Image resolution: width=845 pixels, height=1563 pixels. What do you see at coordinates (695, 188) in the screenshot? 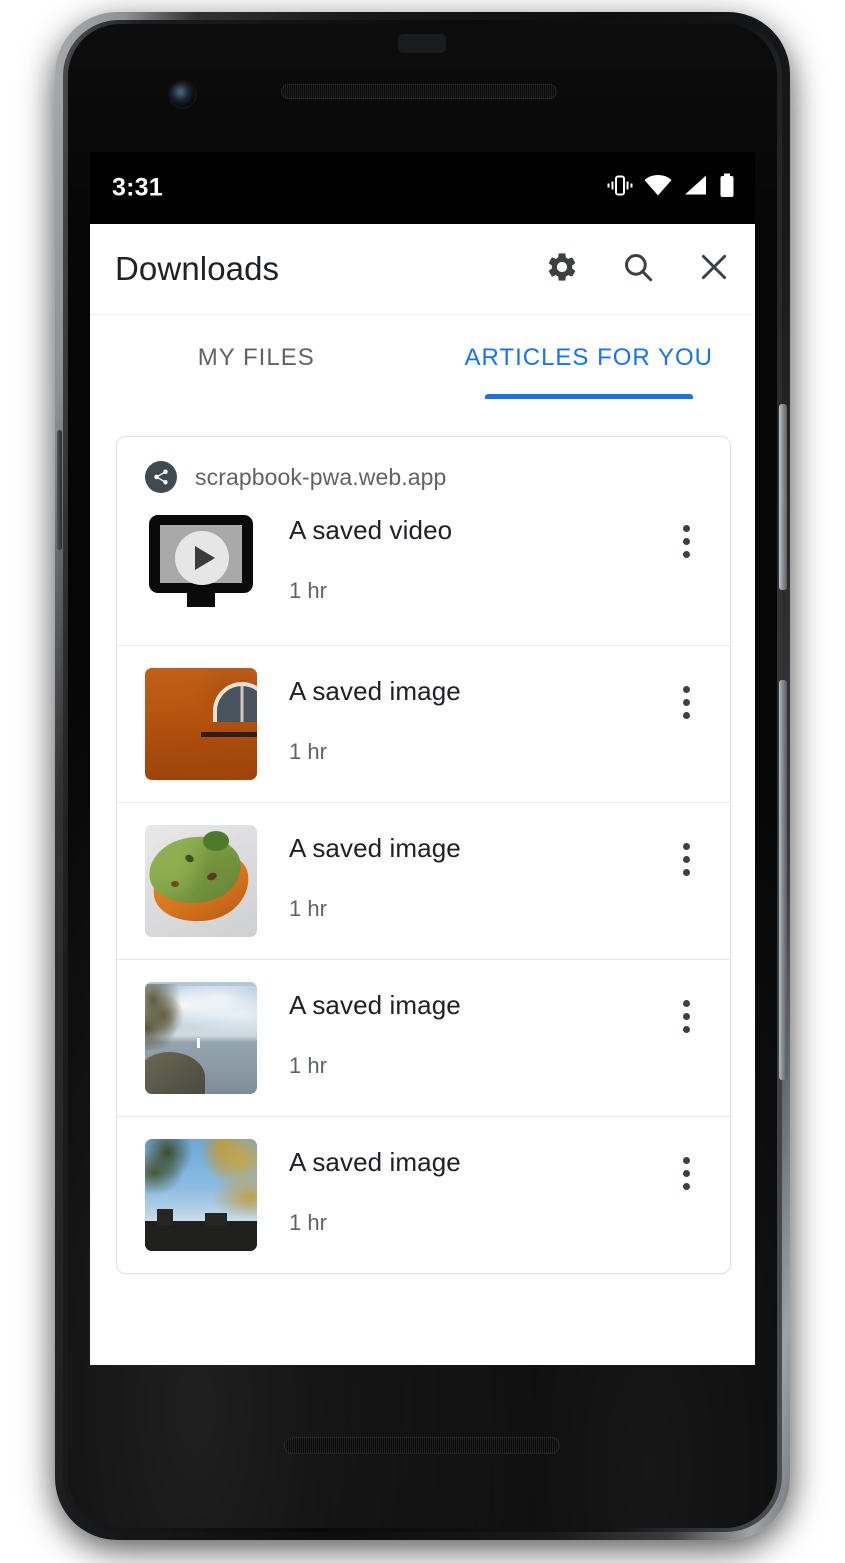
I see `signal-icon` at bounding box center [695, 188].